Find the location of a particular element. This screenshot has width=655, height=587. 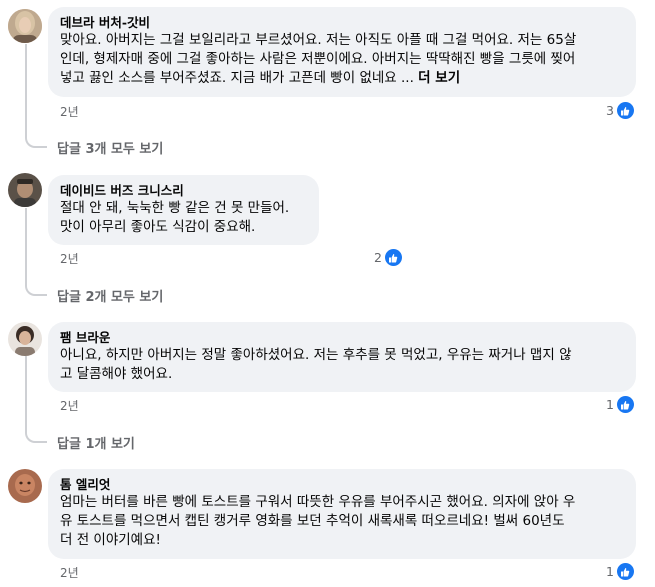

view-replies-link: 답글 3개 모두 보기 is located at coordinates (110, 147).